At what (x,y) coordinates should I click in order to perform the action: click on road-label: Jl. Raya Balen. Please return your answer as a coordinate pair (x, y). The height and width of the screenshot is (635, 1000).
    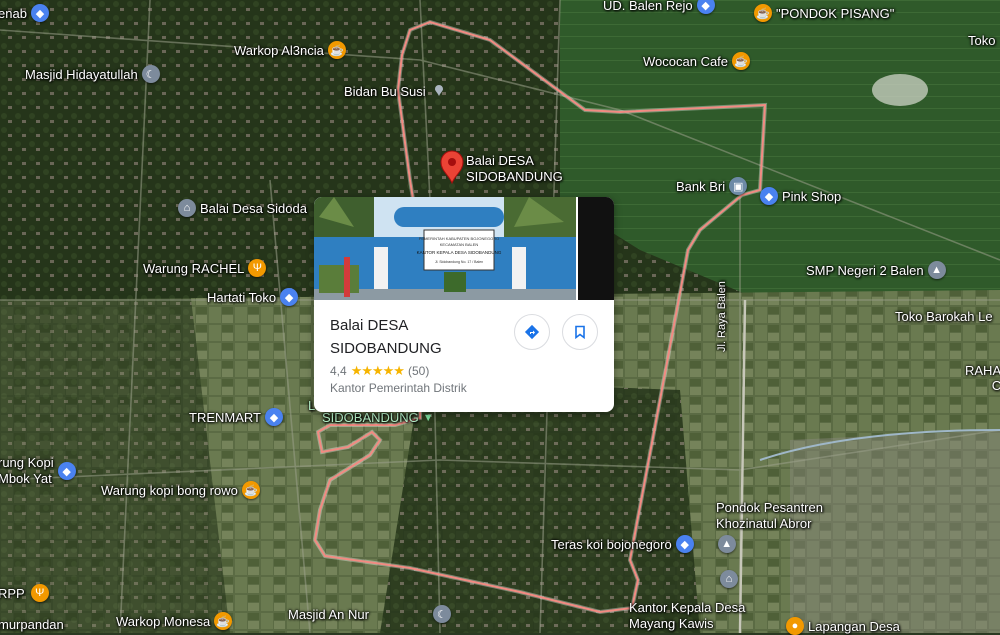
    Looking at the image, I should click on (722, 316).